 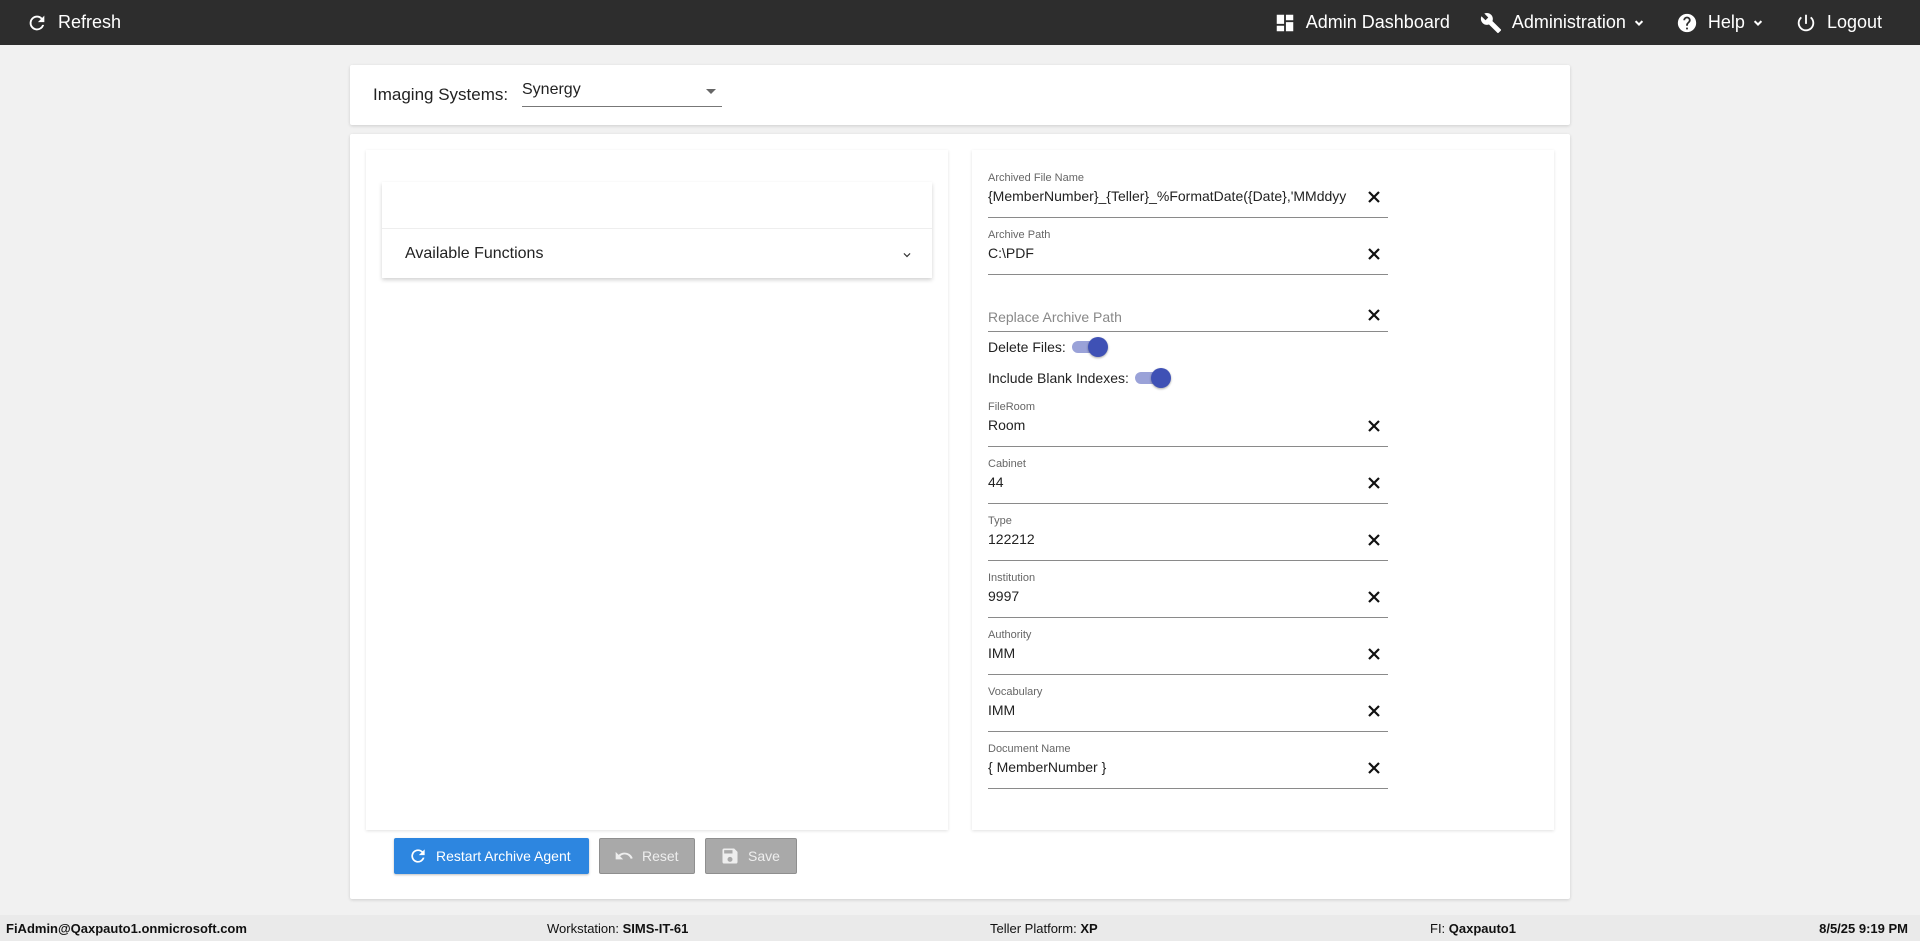 I want to click on archived-file-name-label: Archived File Name, so click(x=1036, y=178).